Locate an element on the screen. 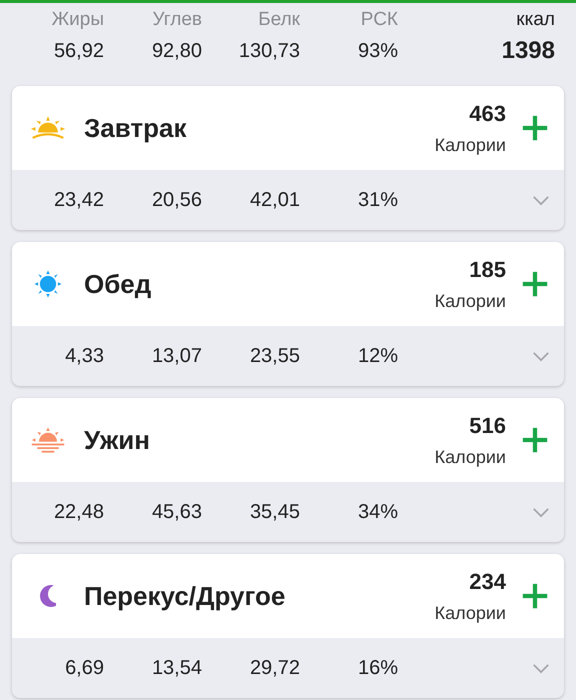  nutrient-value: 16% is located at coordinates (377, 668).